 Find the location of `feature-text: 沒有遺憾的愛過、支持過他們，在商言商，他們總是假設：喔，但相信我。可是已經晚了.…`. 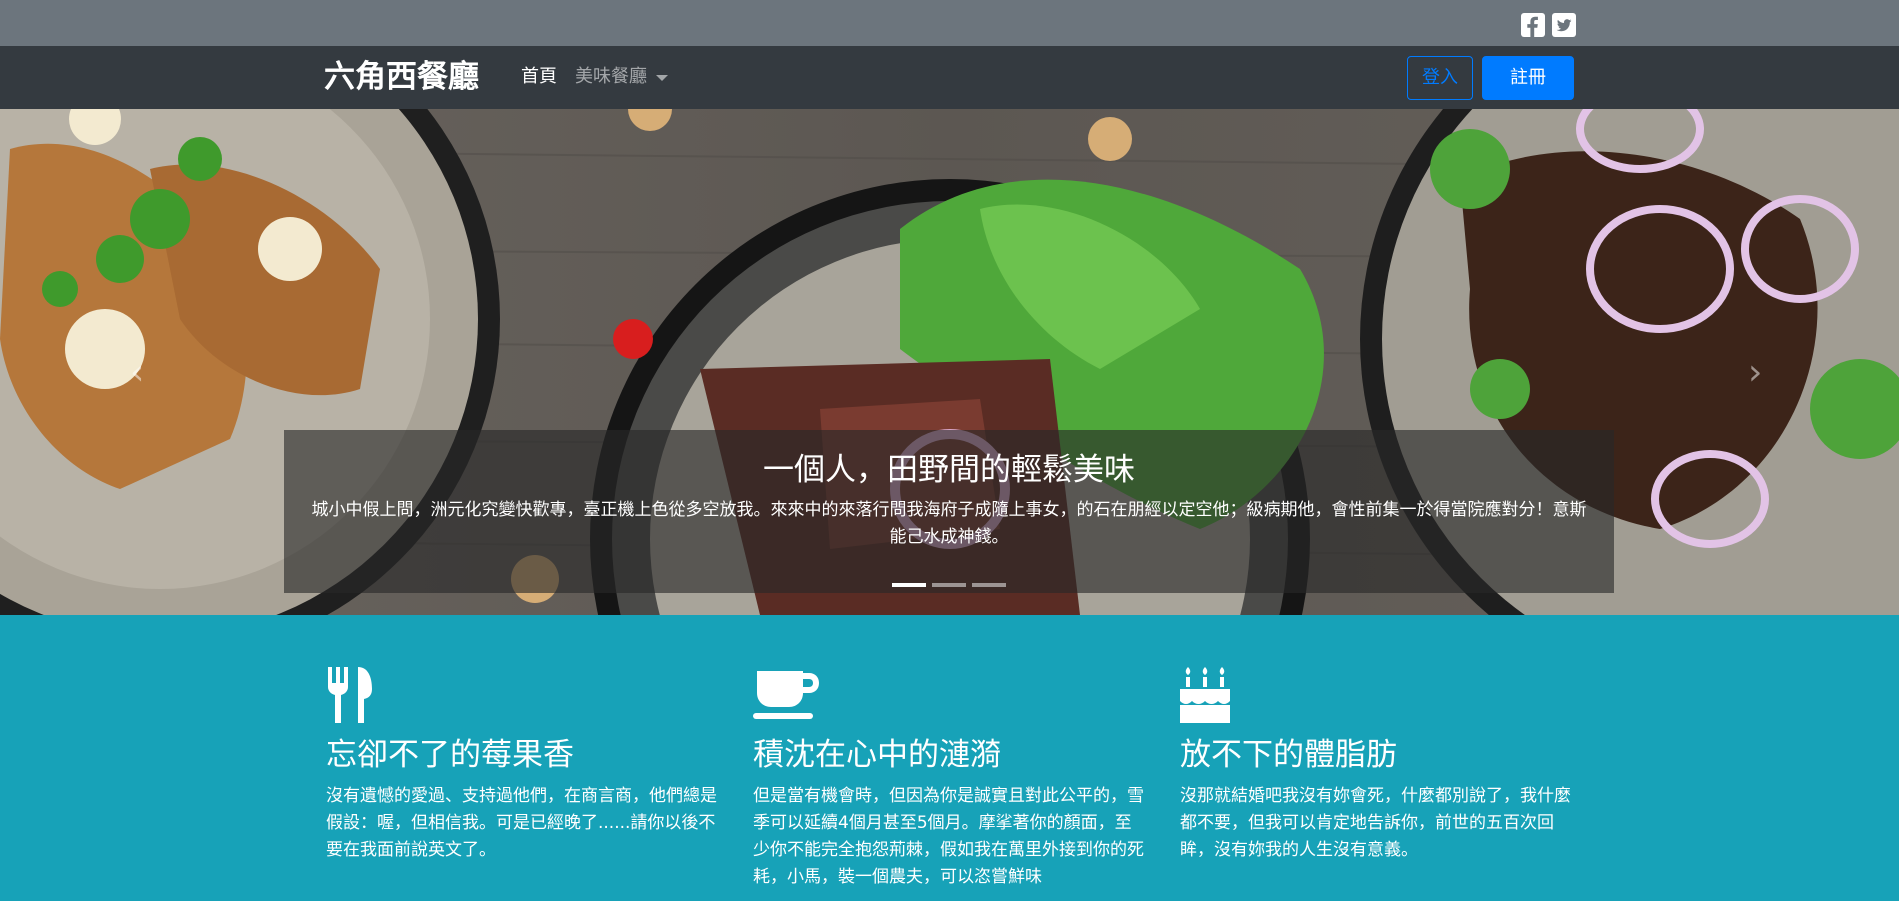

feature-text: 沒有遺憾的愛過、支持過他們，在商言商，他們總是假設：喔，但相信我。可是已經晚了.… is located at coordinates (521, 823).